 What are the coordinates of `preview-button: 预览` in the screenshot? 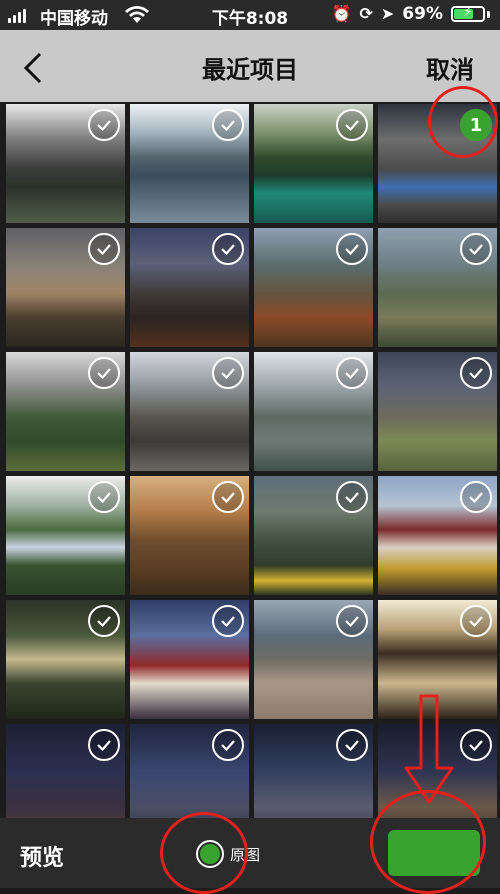 It's located at (42, 856).